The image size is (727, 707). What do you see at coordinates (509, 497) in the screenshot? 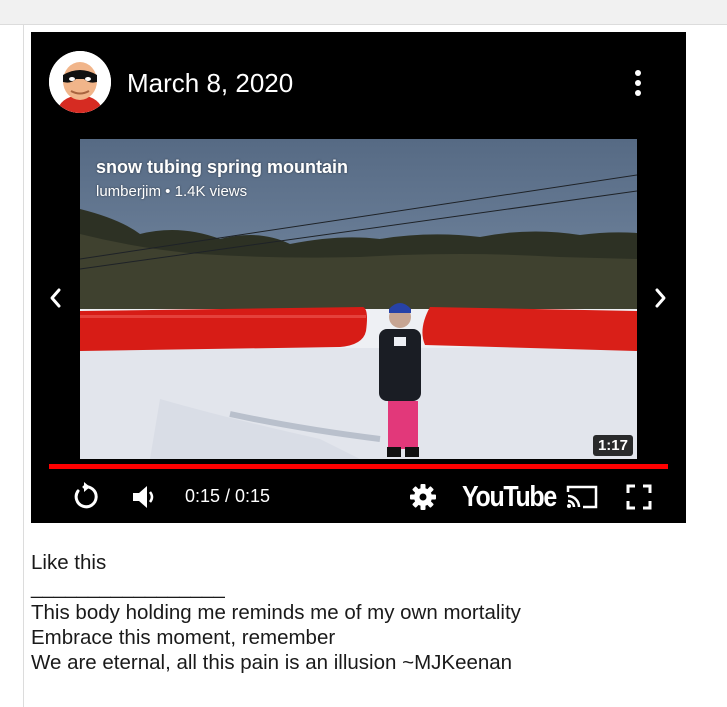
I see `youtube-logo: YouTube` at bounding box center [509, 497].